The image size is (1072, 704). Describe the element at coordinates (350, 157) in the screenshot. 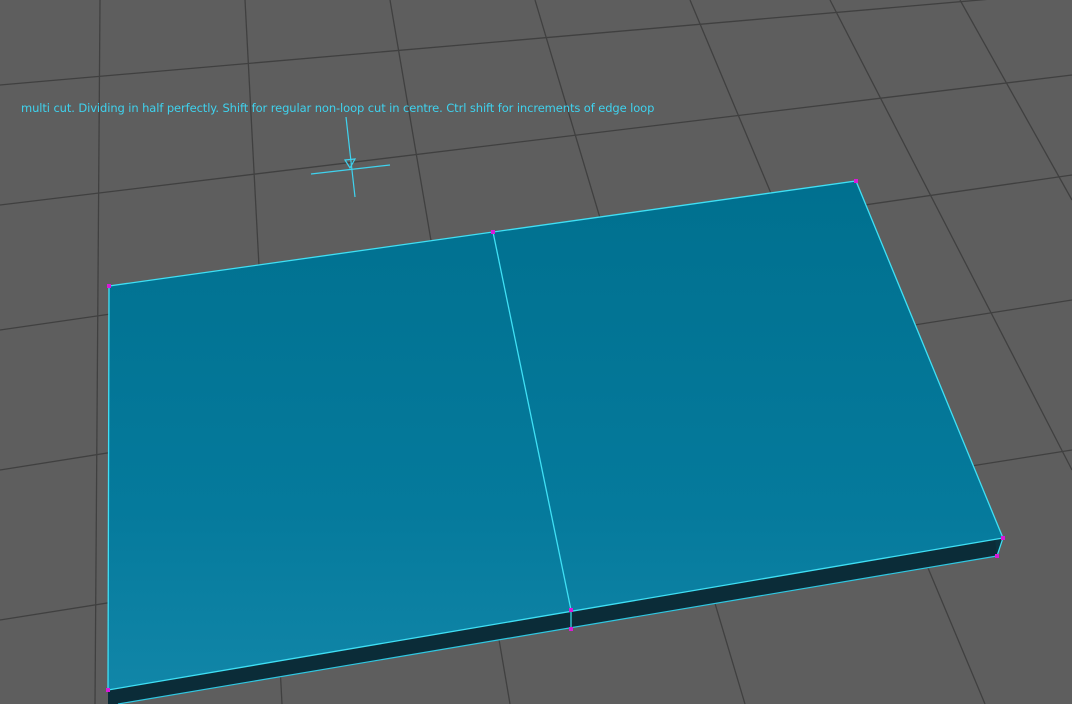

I see `multi-cut-crosshair-icon` at that location.